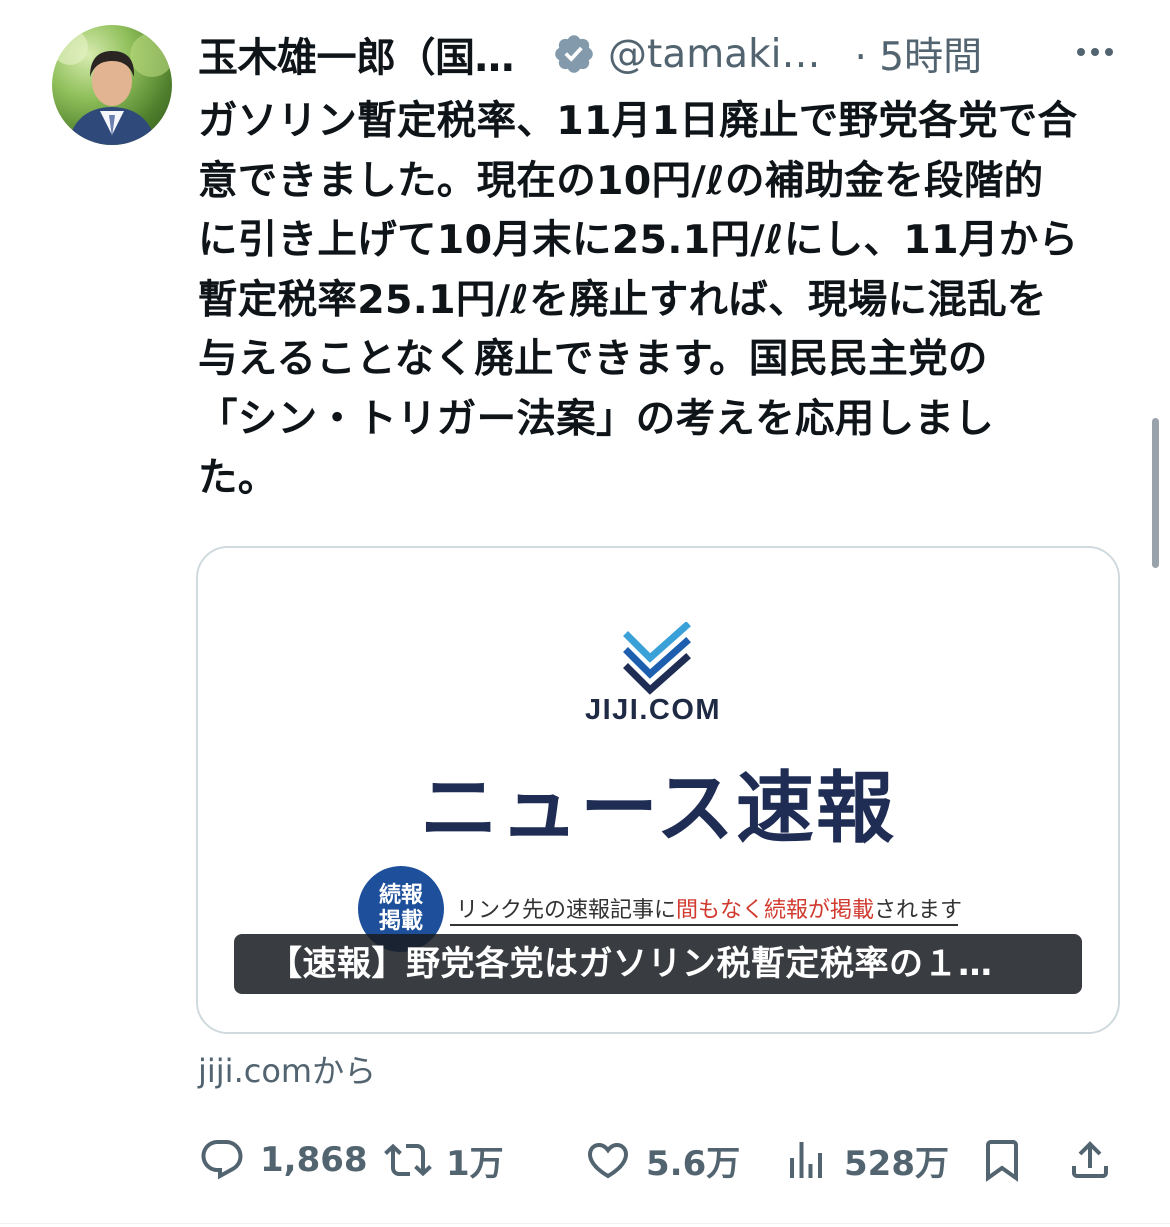  I want to click on notice-suffix: されます, so click(918, 910).